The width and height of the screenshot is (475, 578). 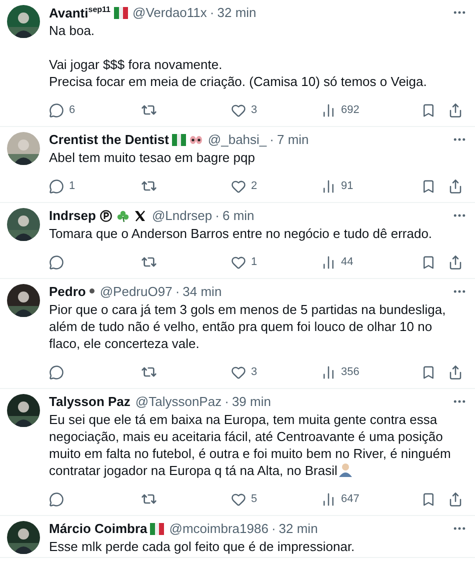 I want to click on views-button: 647, so click(x=361, y=499).